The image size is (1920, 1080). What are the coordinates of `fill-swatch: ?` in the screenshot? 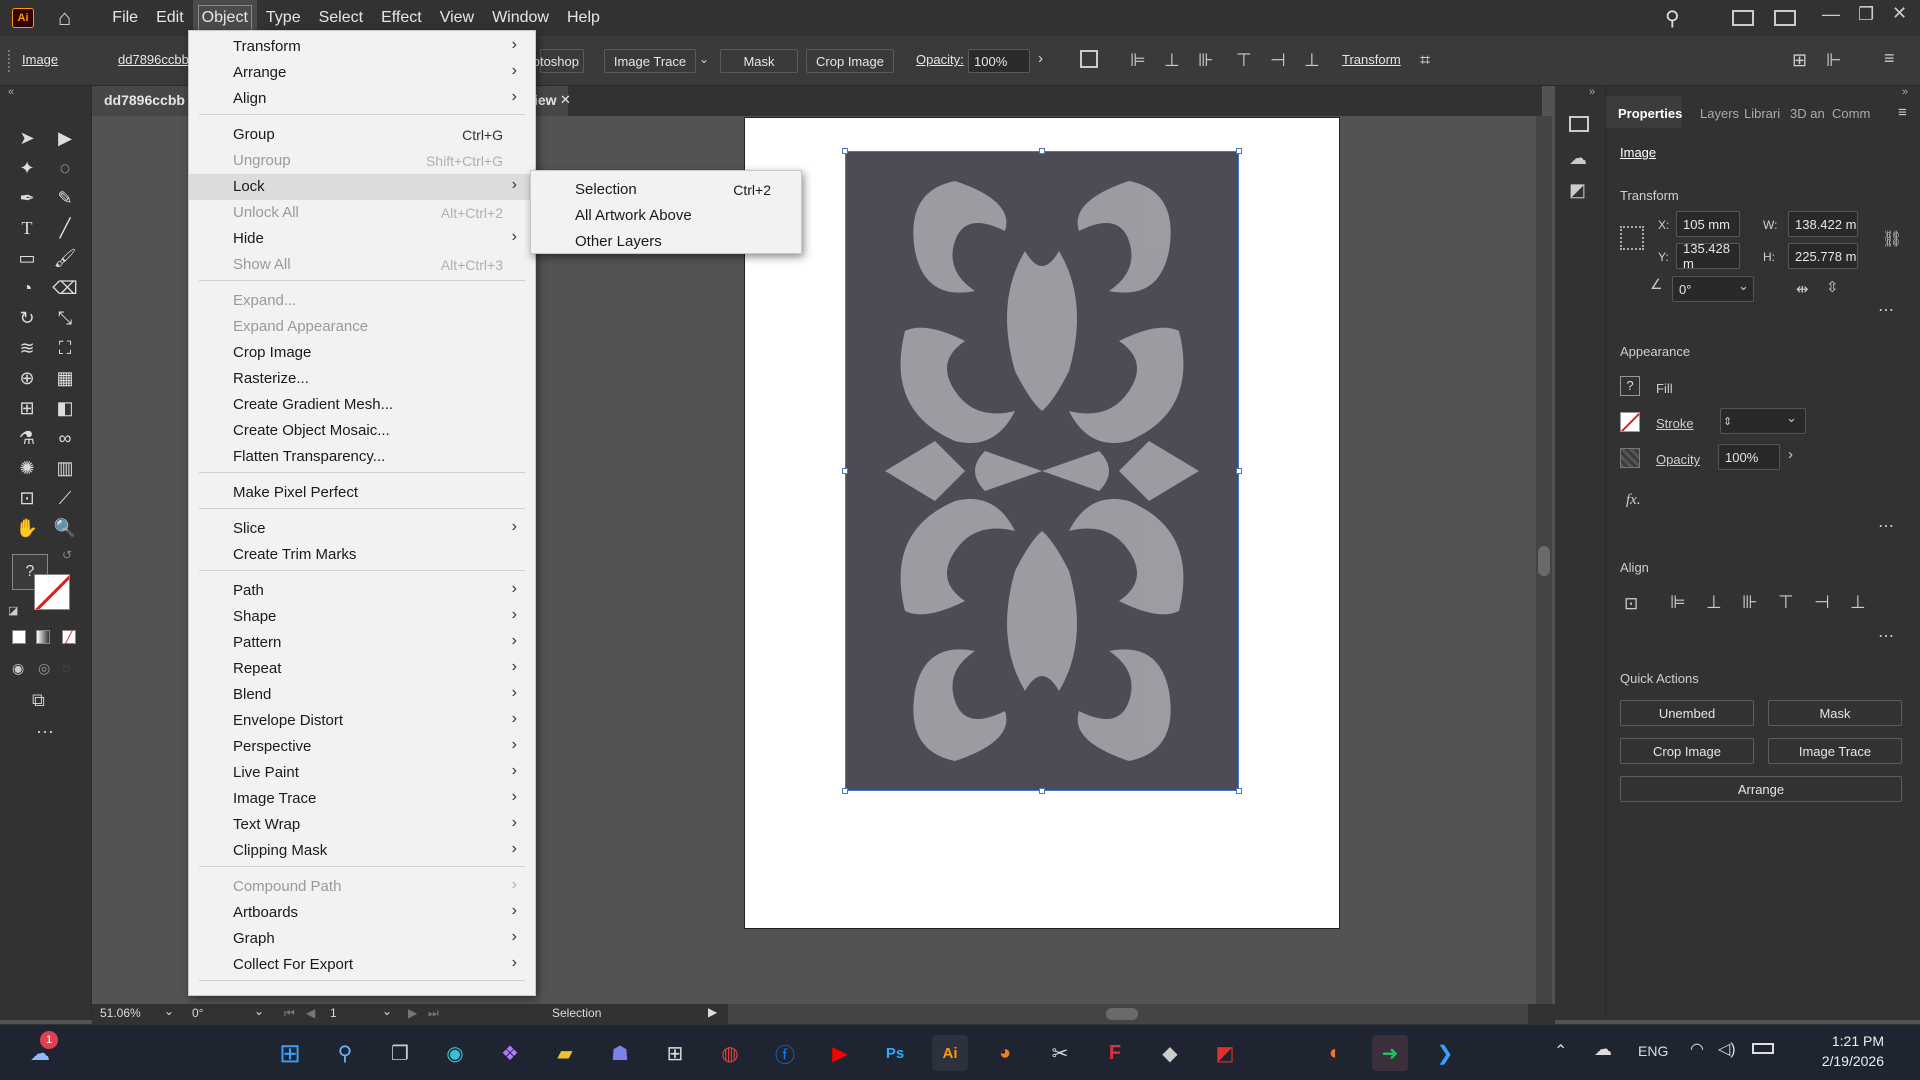 It's located at (1630, 386).